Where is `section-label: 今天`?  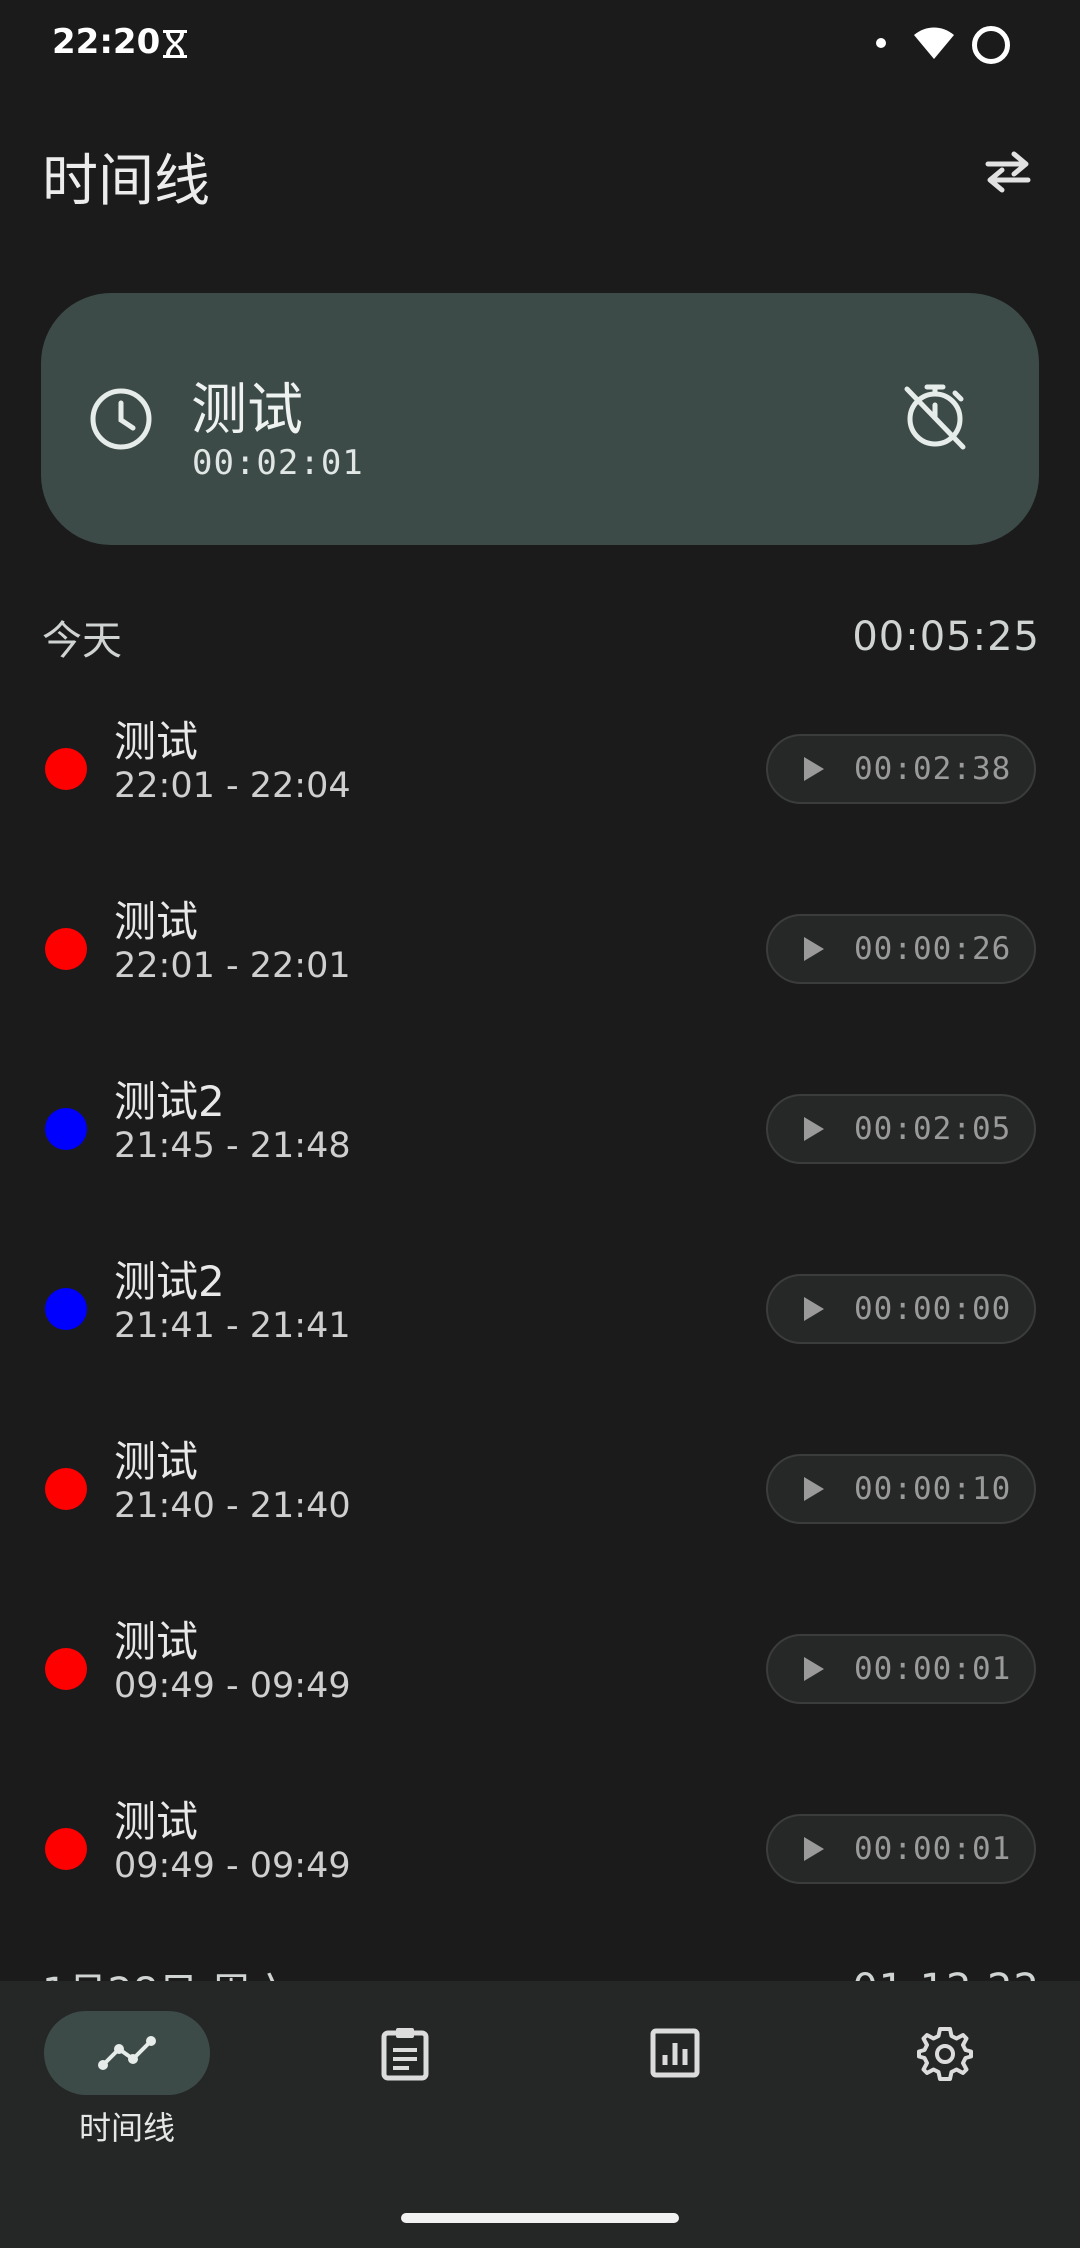 section-label: 今天 is located at coordinates (82, 641).